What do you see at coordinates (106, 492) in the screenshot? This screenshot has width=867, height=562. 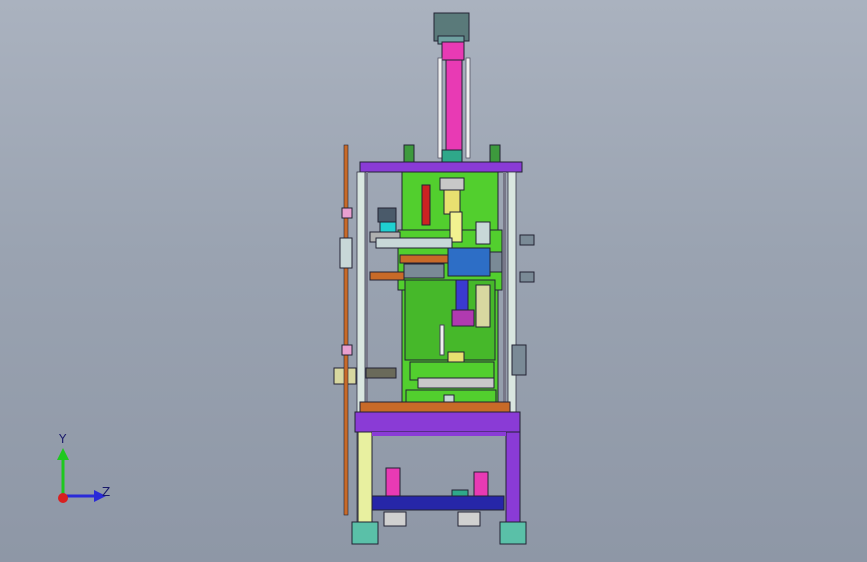 I see `z-axis-label: Z` at bounding box center [106, 492].